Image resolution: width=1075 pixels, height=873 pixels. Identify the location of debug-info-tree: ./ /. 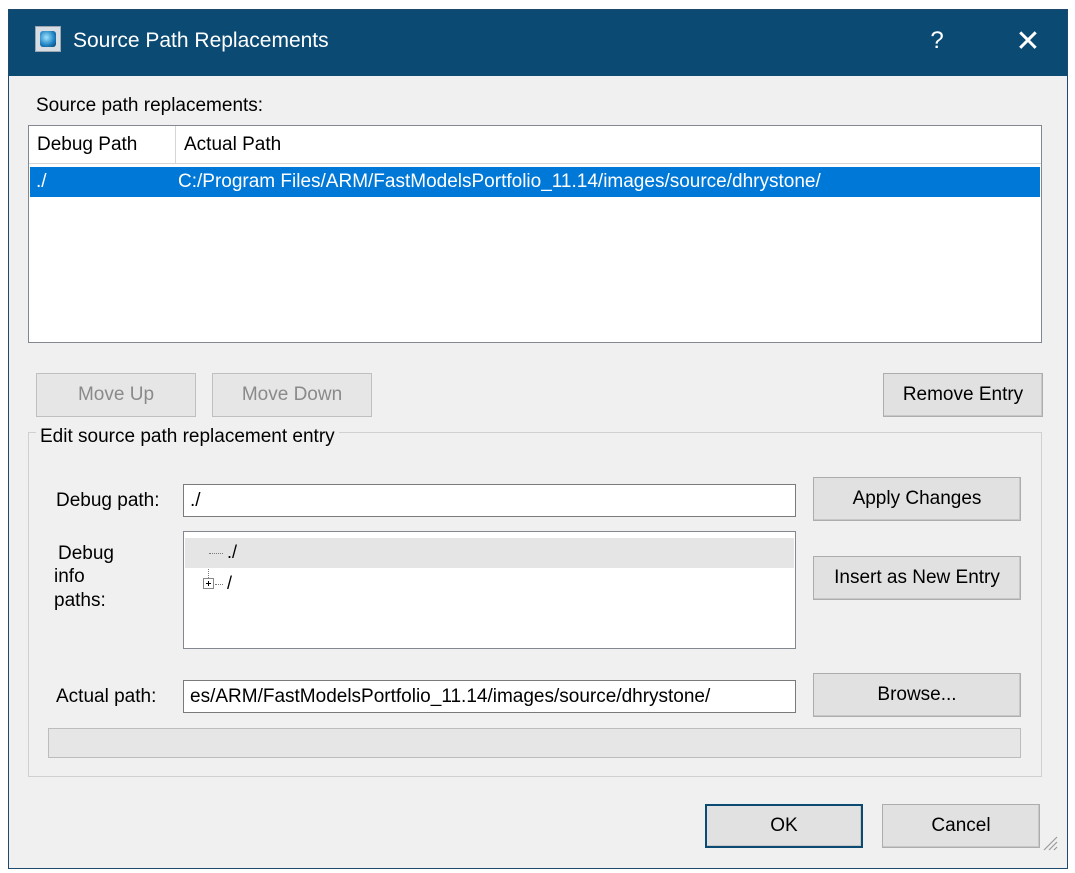
(489, 590).